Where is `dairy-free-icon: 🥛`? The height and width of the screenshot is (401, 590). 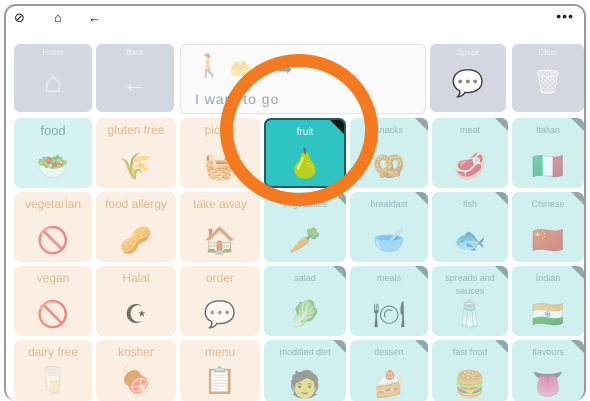 dairy-free-icon: 🥛 is located at coordinates (53, 380).